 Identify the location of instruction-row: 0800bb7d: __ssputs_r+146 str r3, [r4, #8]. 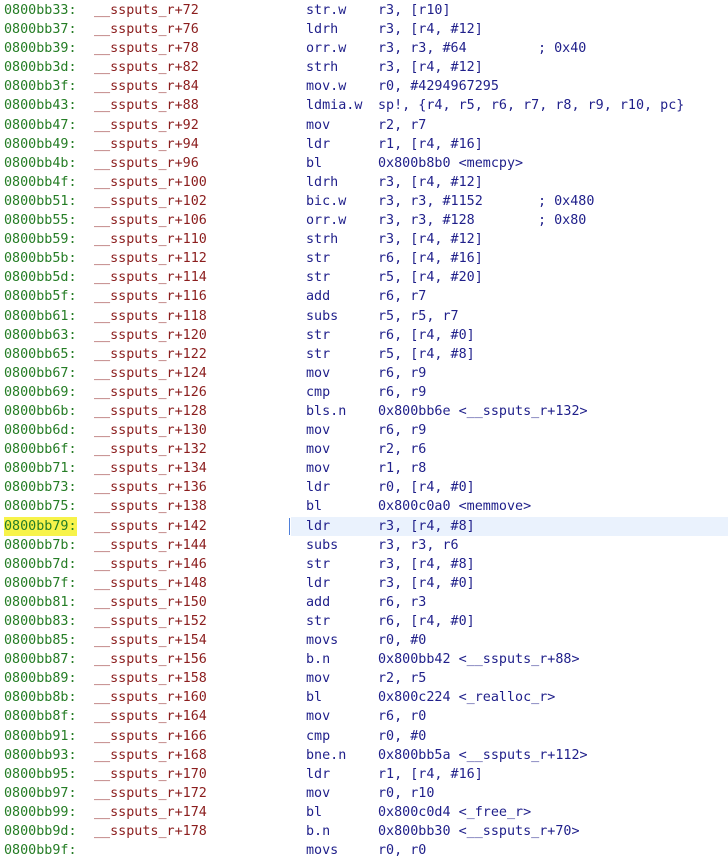
(364, 564).